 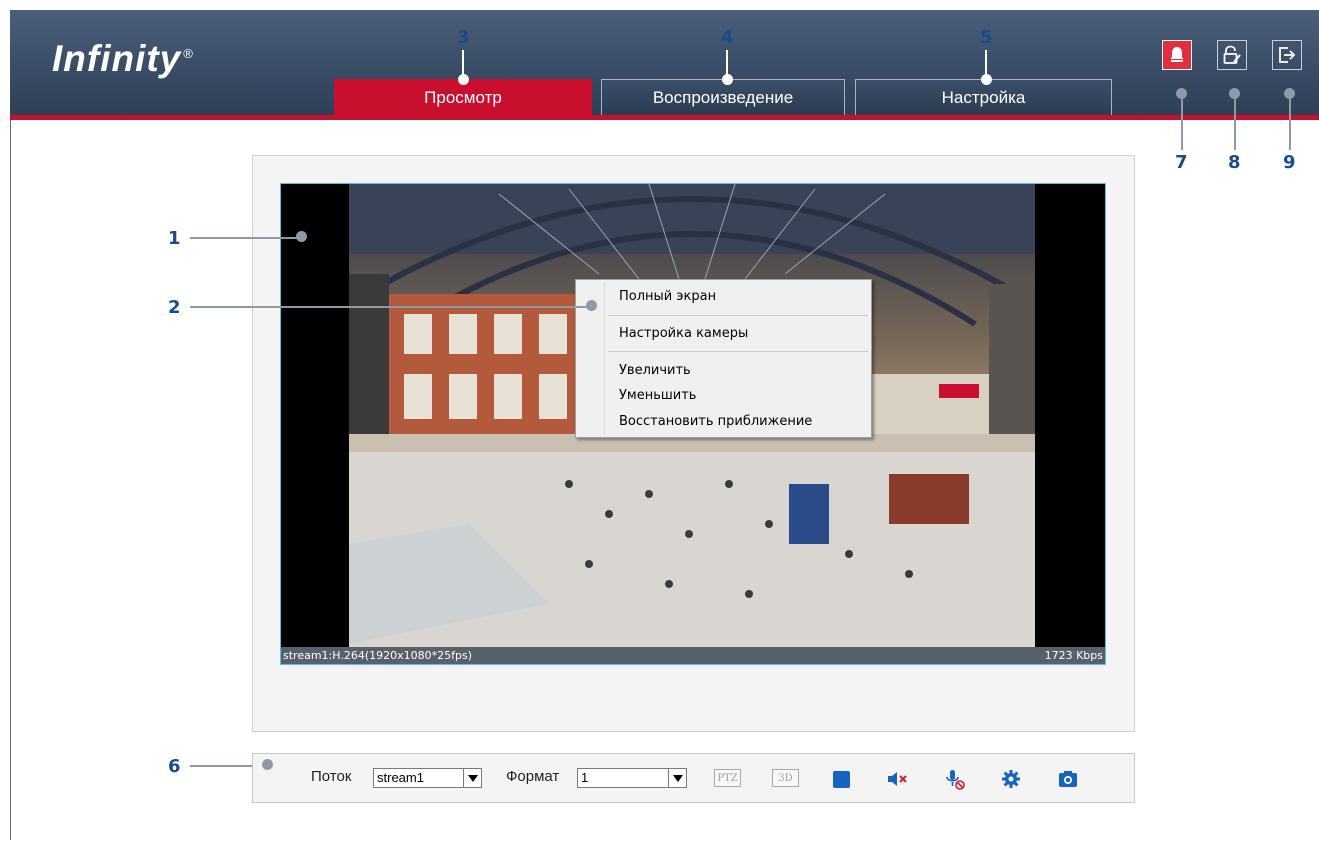 I want to click on tab-playback: Воспроизведение, so click(x=723, y=97).